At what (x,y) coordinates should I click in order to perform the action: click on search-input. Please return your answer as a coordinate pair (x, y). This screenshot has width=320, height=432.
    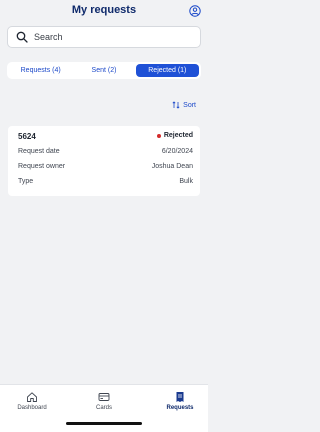
    Looking at the image, I should click on (114, 37).